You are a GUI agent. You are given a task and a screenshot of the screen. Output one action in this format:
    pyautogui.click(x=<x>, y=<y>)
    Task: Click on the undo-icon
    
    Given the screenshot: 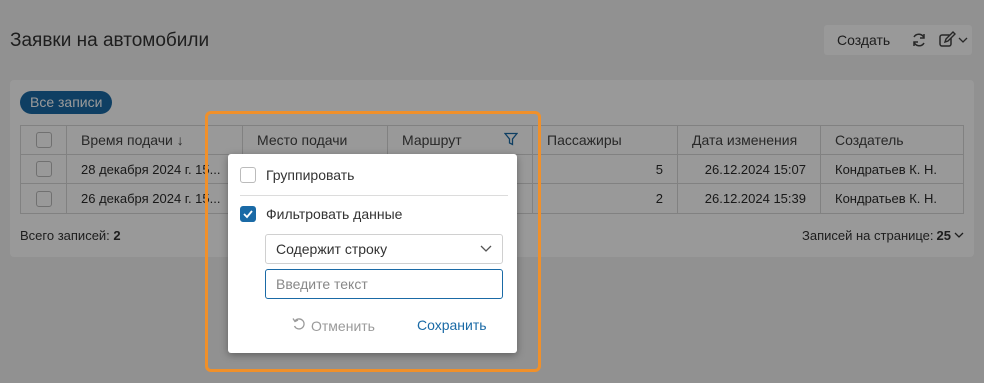 What is the action you would take?
    pyautogui.click(x=299, y=325)
    